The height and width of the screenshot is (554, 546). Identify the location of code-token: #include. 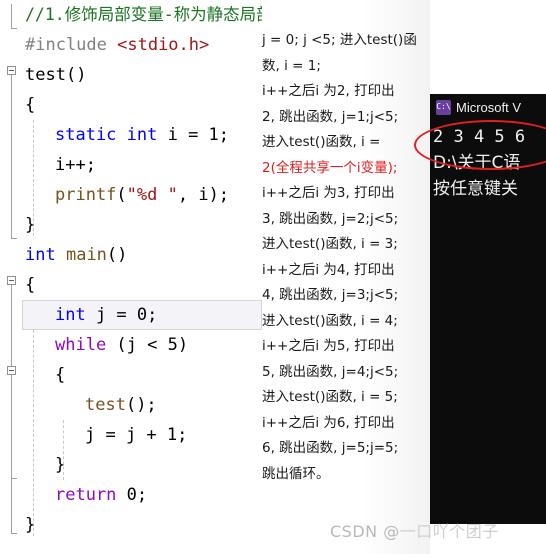
(71, 45).